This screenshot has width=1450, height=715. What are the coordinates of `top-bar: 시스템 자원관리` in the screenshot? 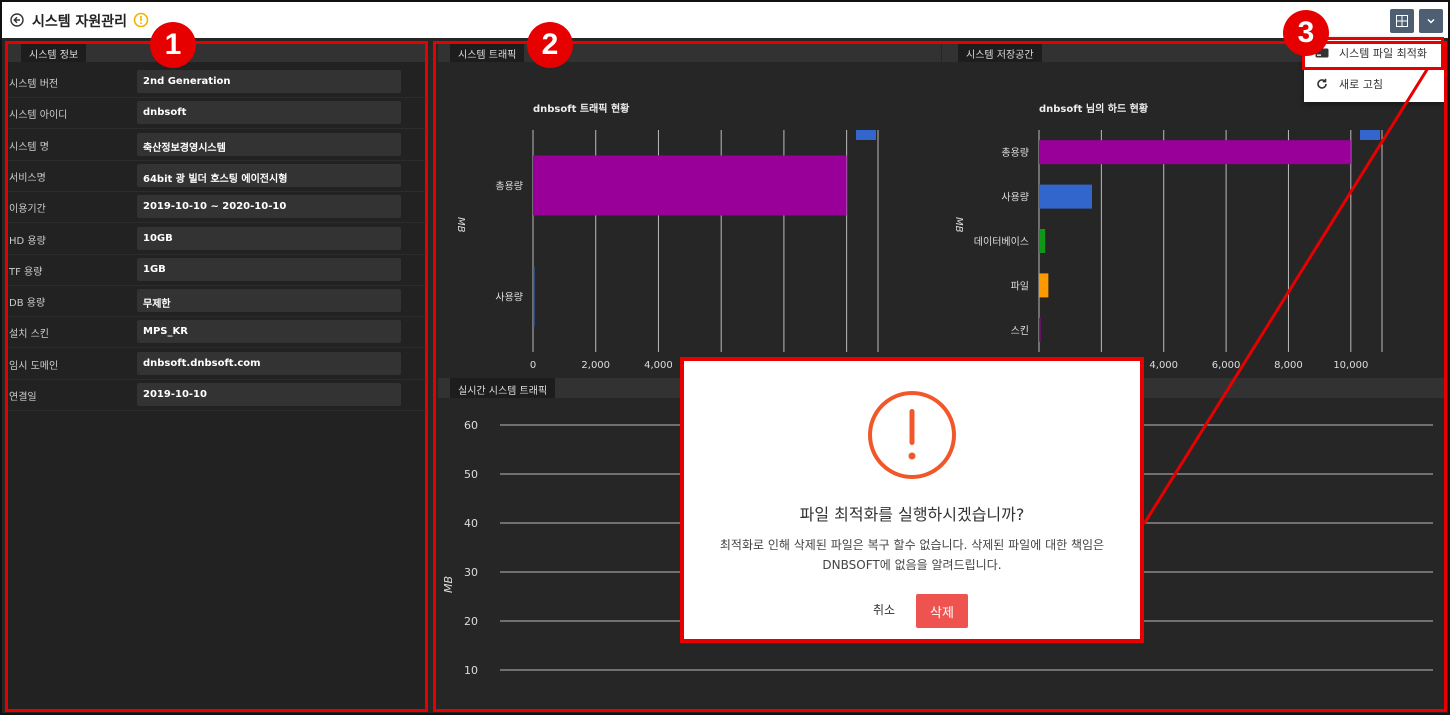 It's located at (725, 20).